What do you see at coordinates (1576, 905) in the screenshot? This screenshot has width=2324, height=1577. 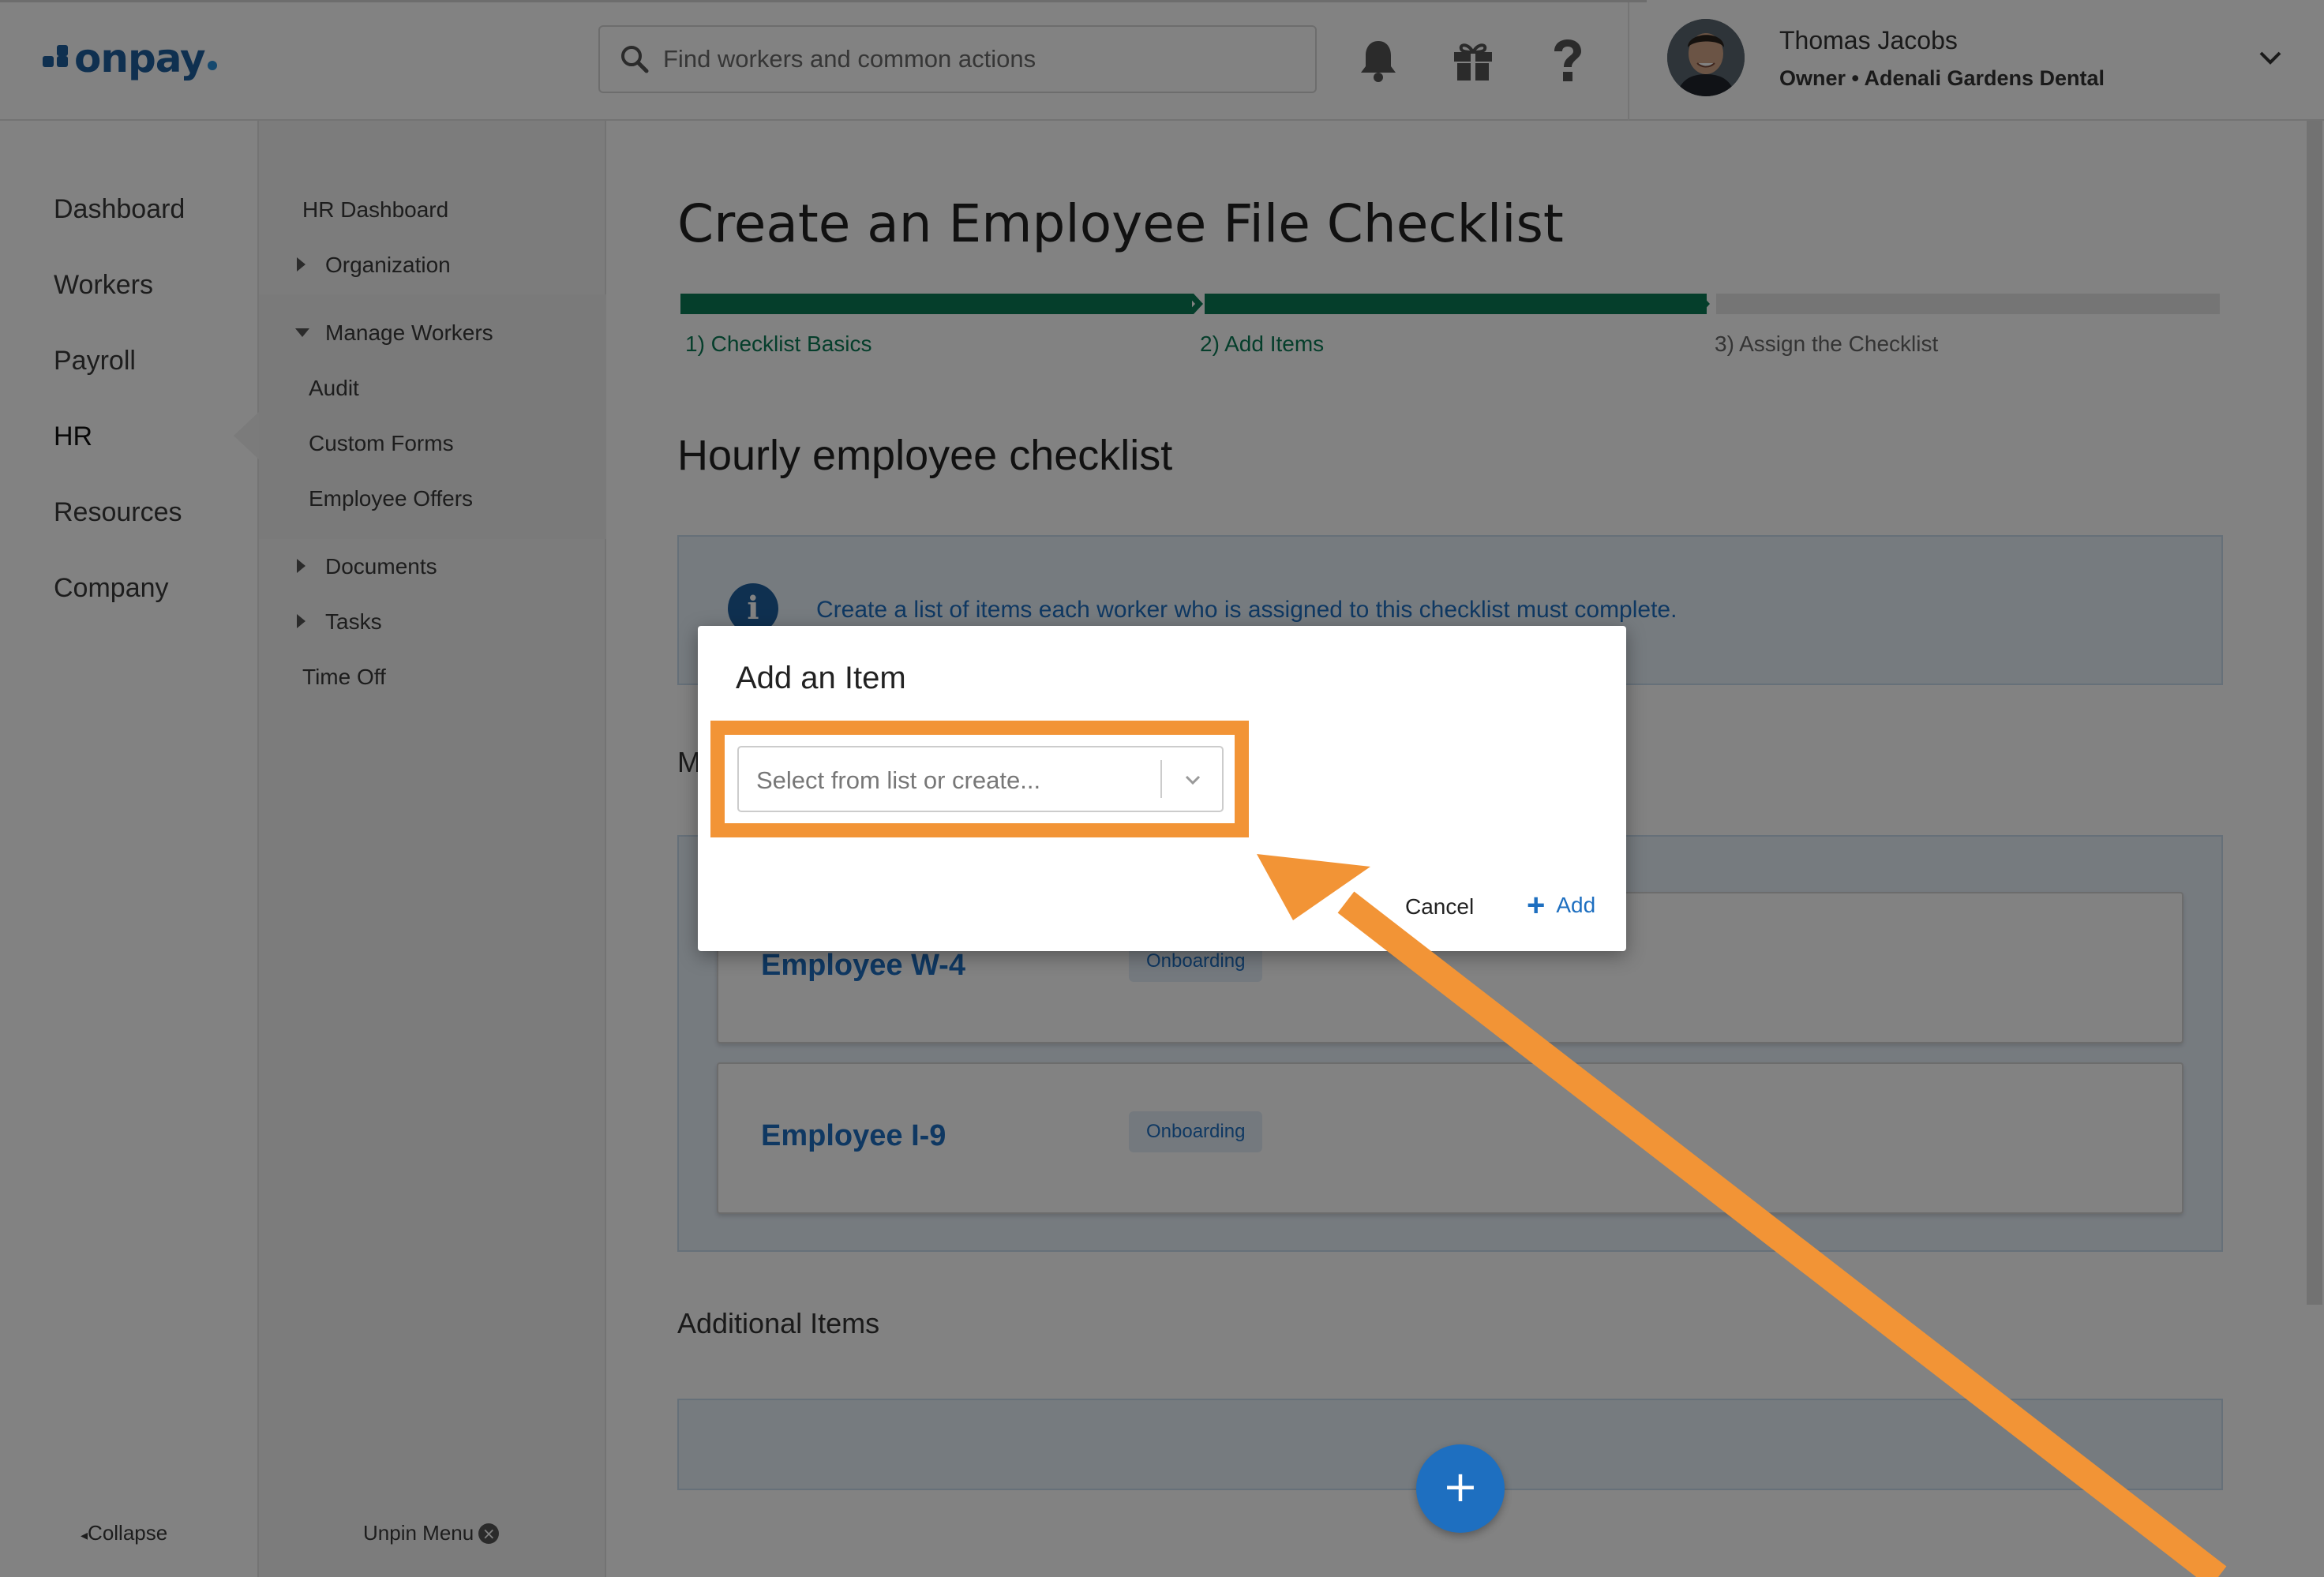 I see `add-button-label: Add` at bounding box center [1576, 905].